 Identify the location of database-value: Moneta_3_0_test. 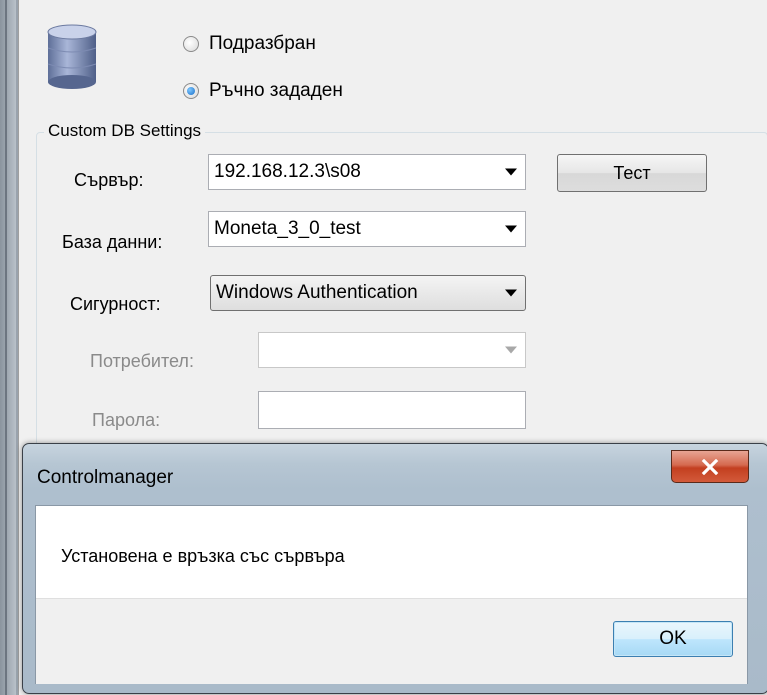
(287, 228).